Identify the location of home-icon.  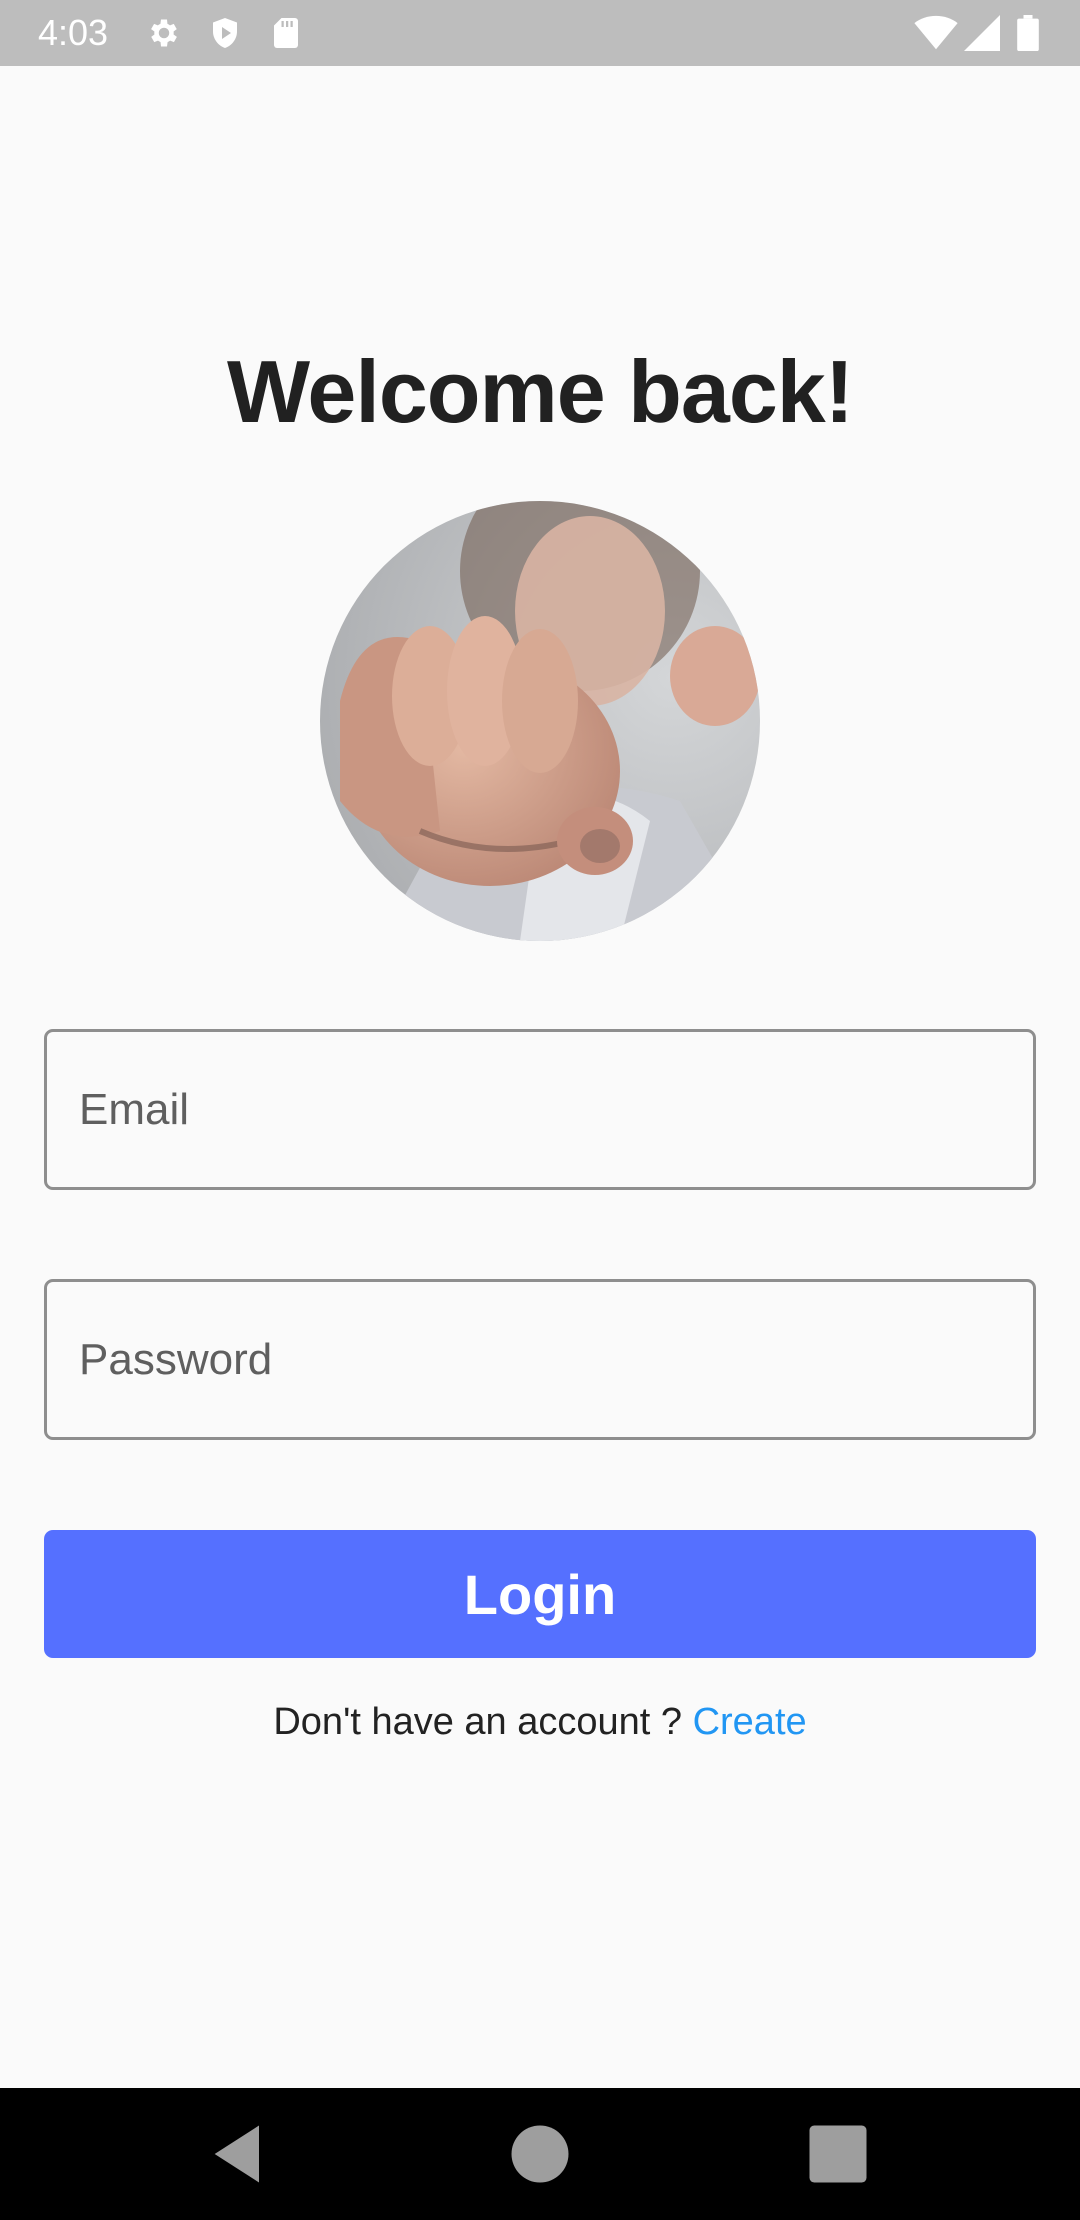
(540, 2154).